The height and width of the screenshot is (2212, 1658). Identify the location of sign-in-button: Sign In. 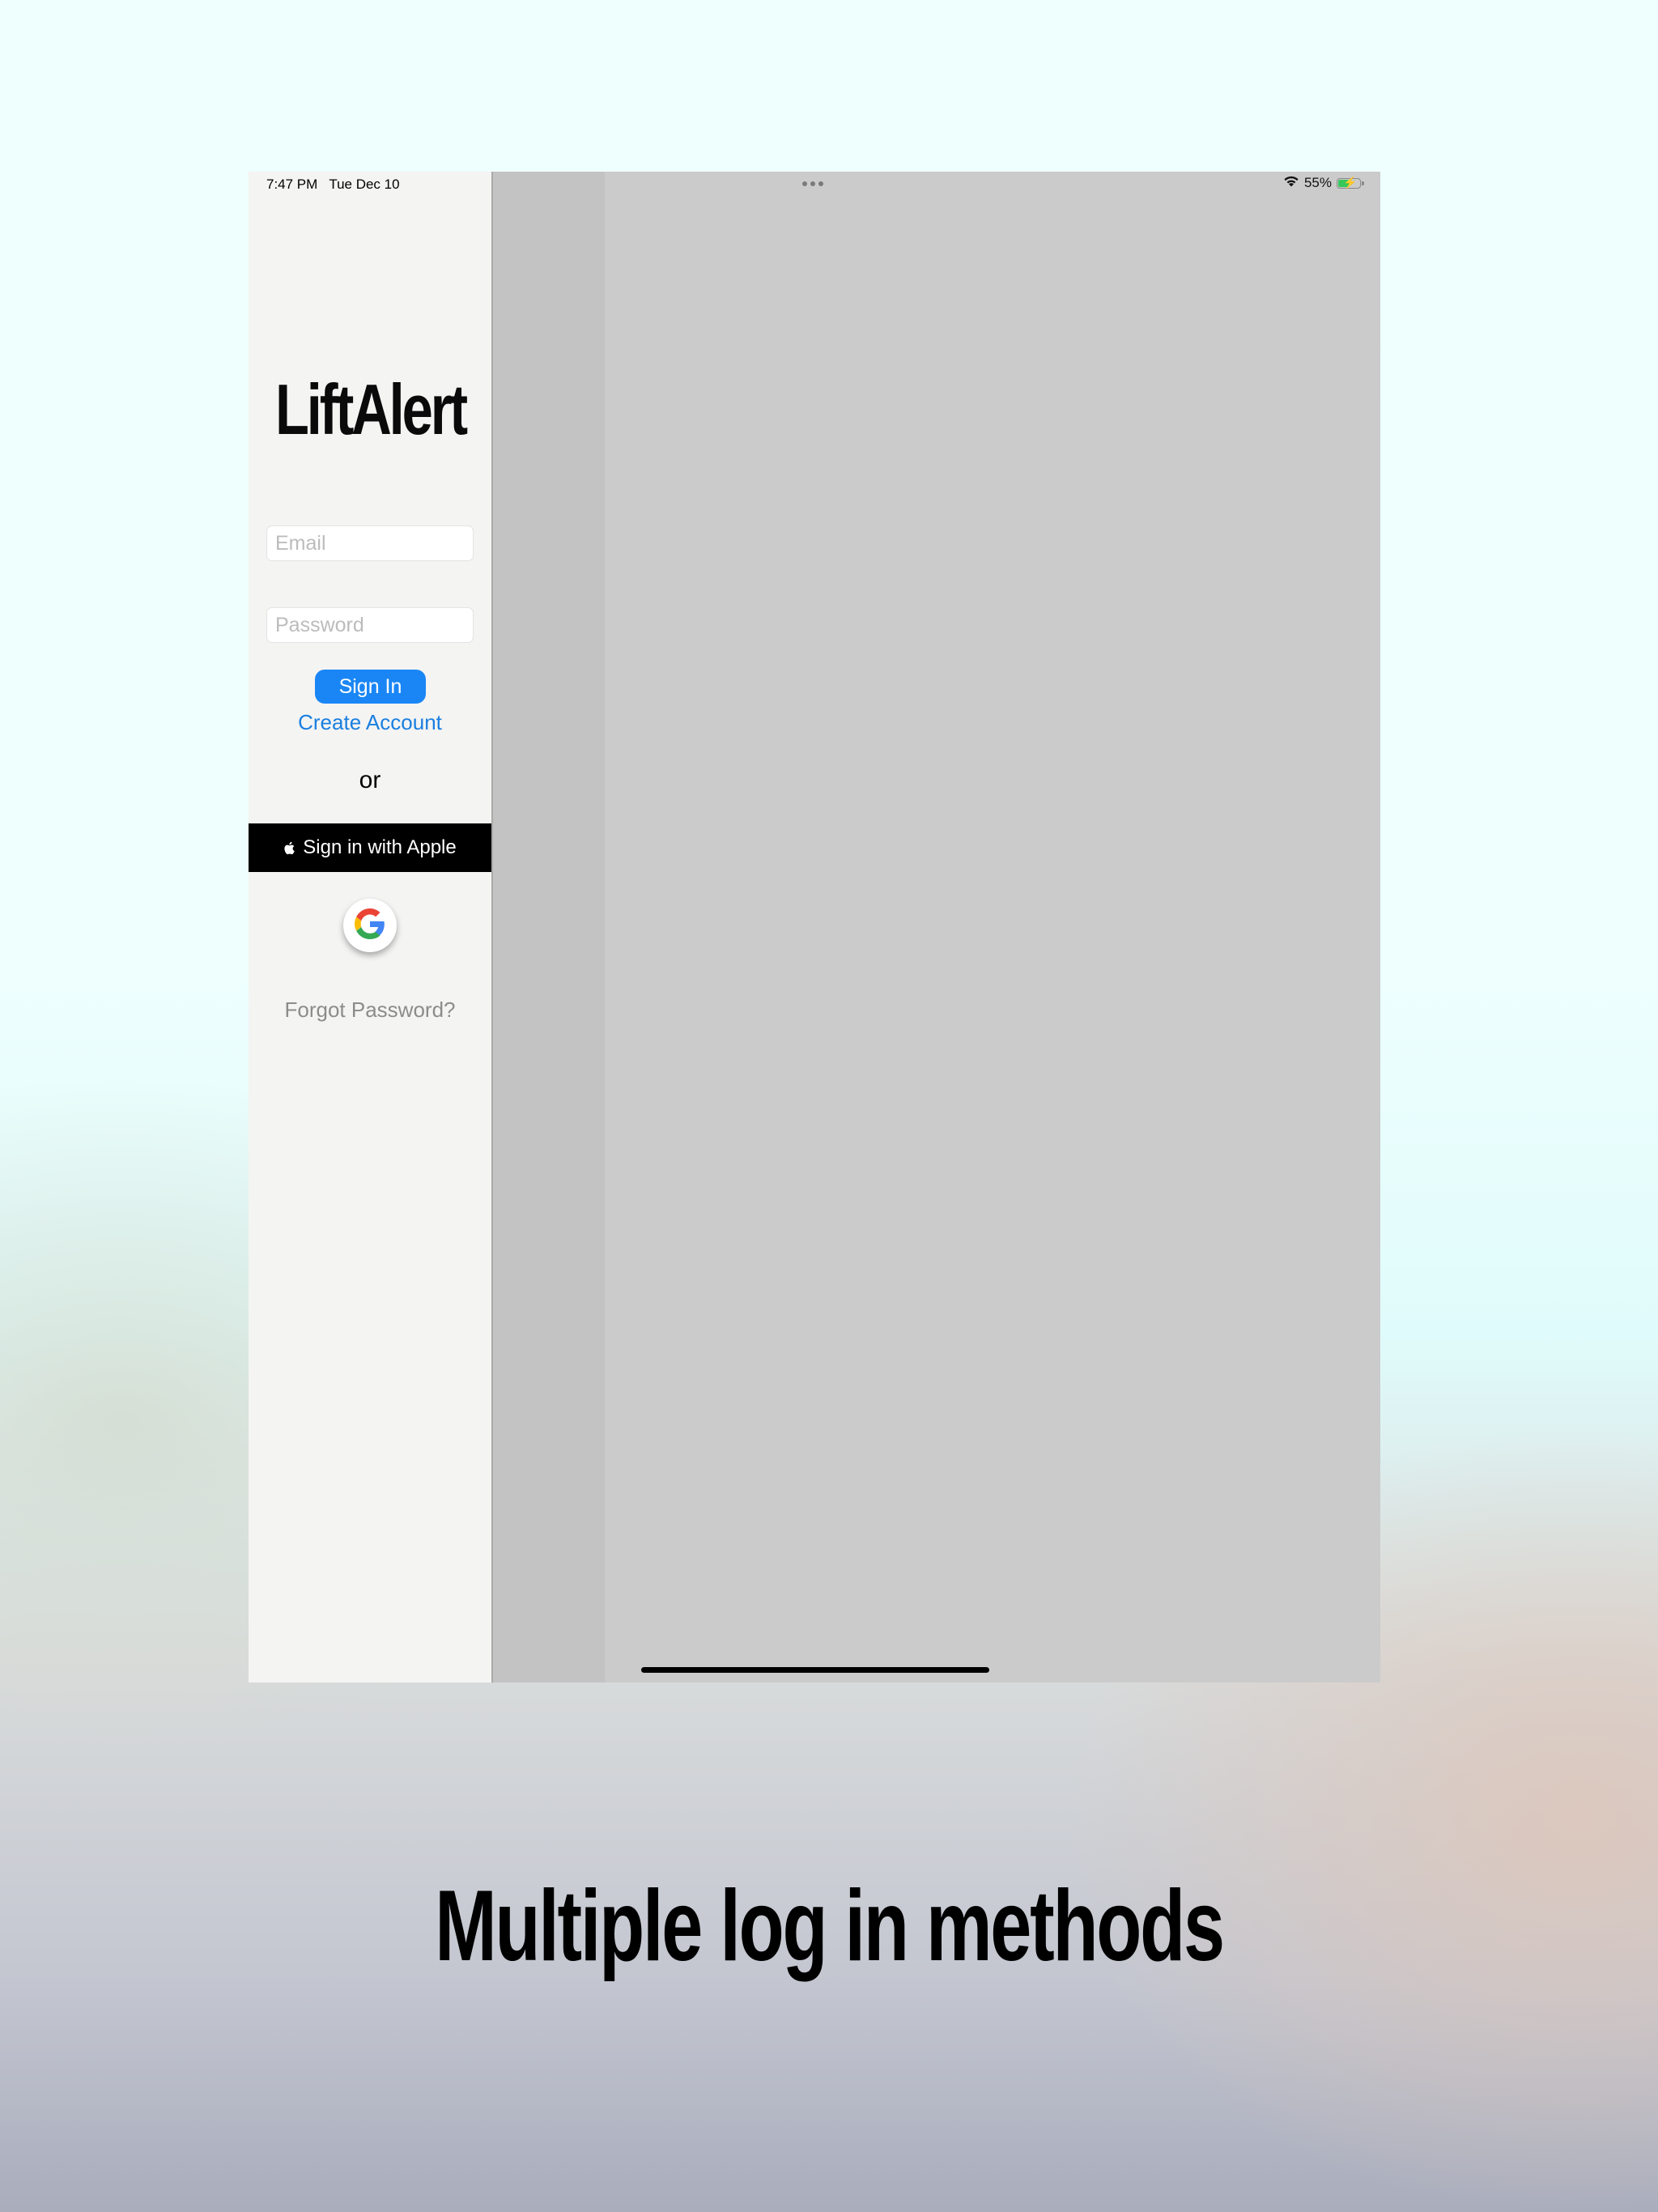
(370, 687).